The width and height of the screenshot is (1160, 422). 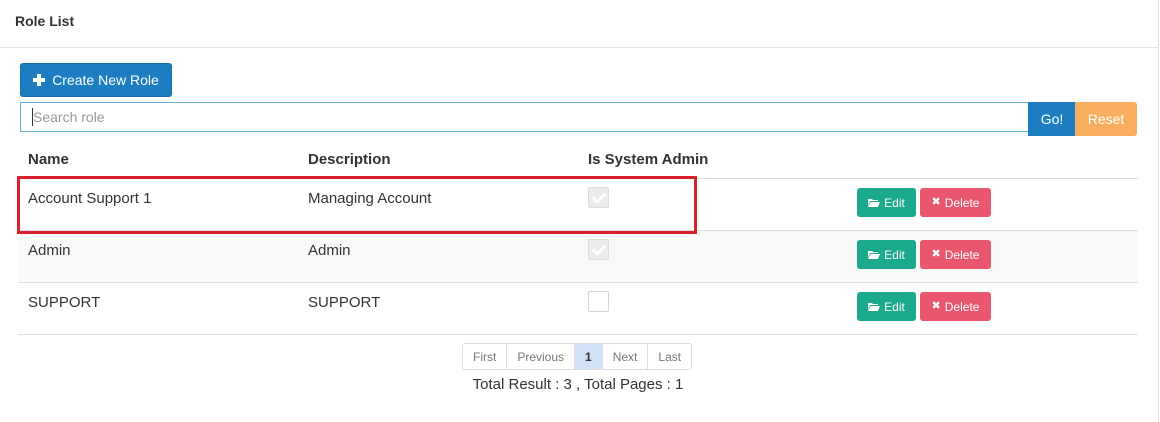 I want to click on panel-header: Role List, so click(x=579, y=24).